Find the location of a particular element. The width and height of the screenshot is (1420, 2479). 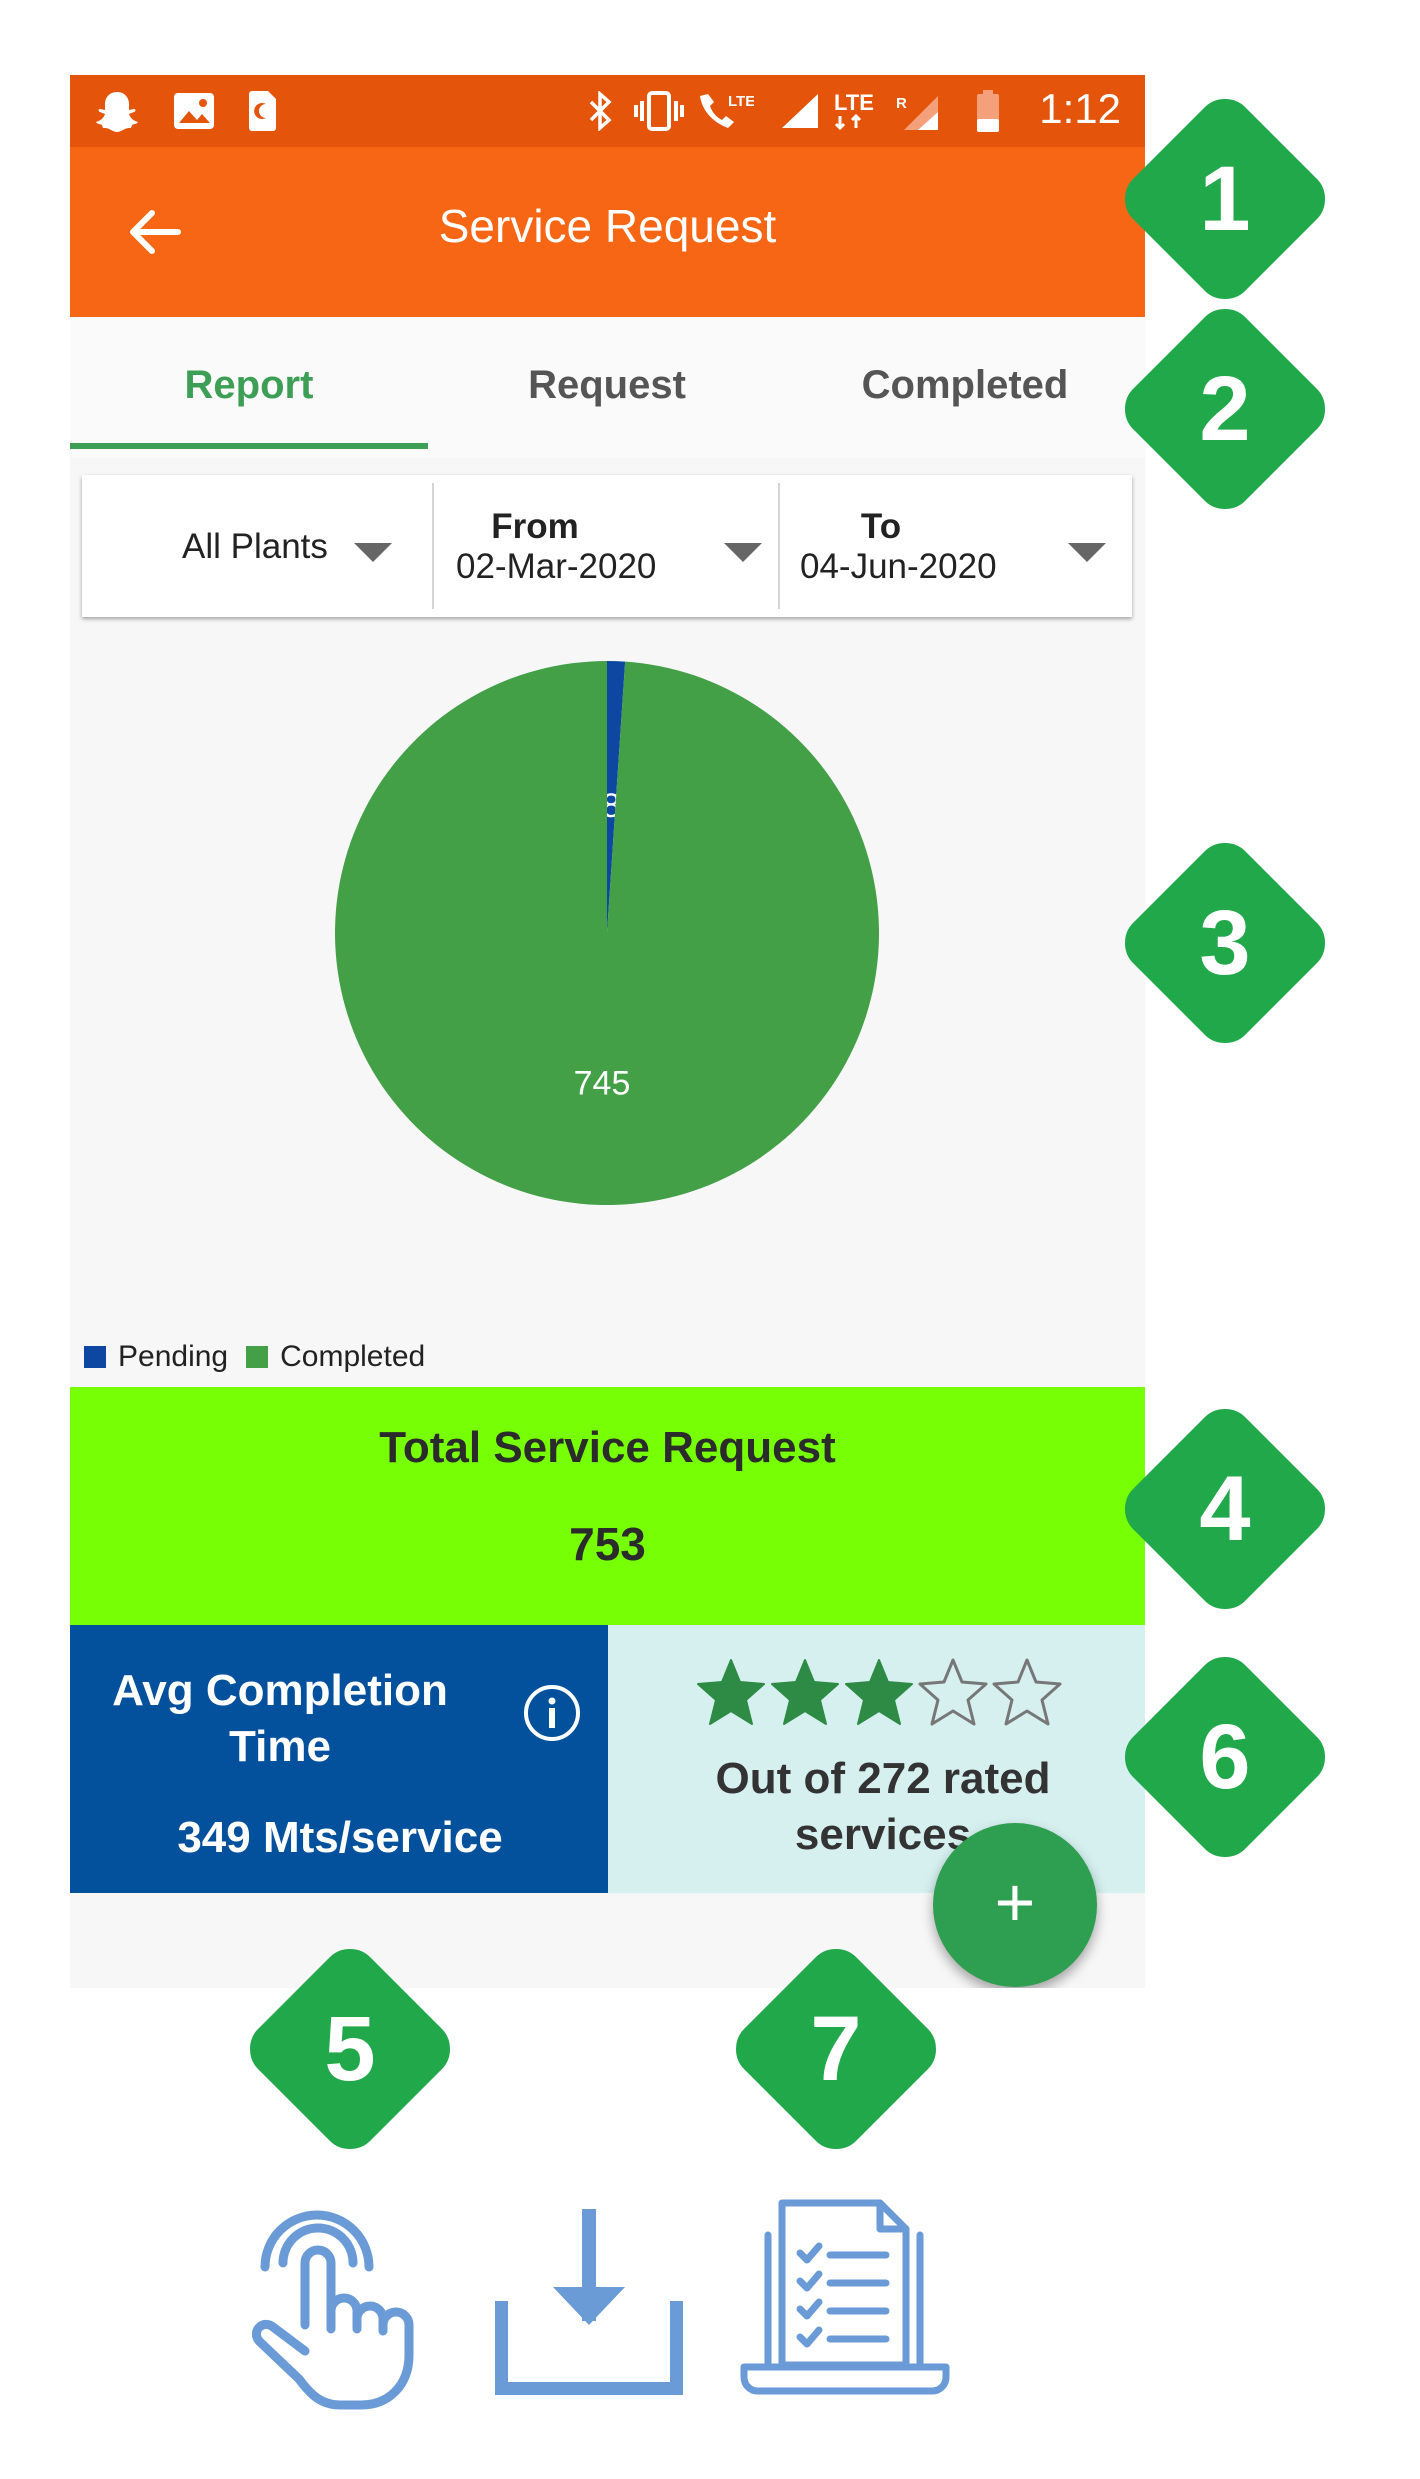

status-time: 1:12 is located at coordinates (1080, 108).